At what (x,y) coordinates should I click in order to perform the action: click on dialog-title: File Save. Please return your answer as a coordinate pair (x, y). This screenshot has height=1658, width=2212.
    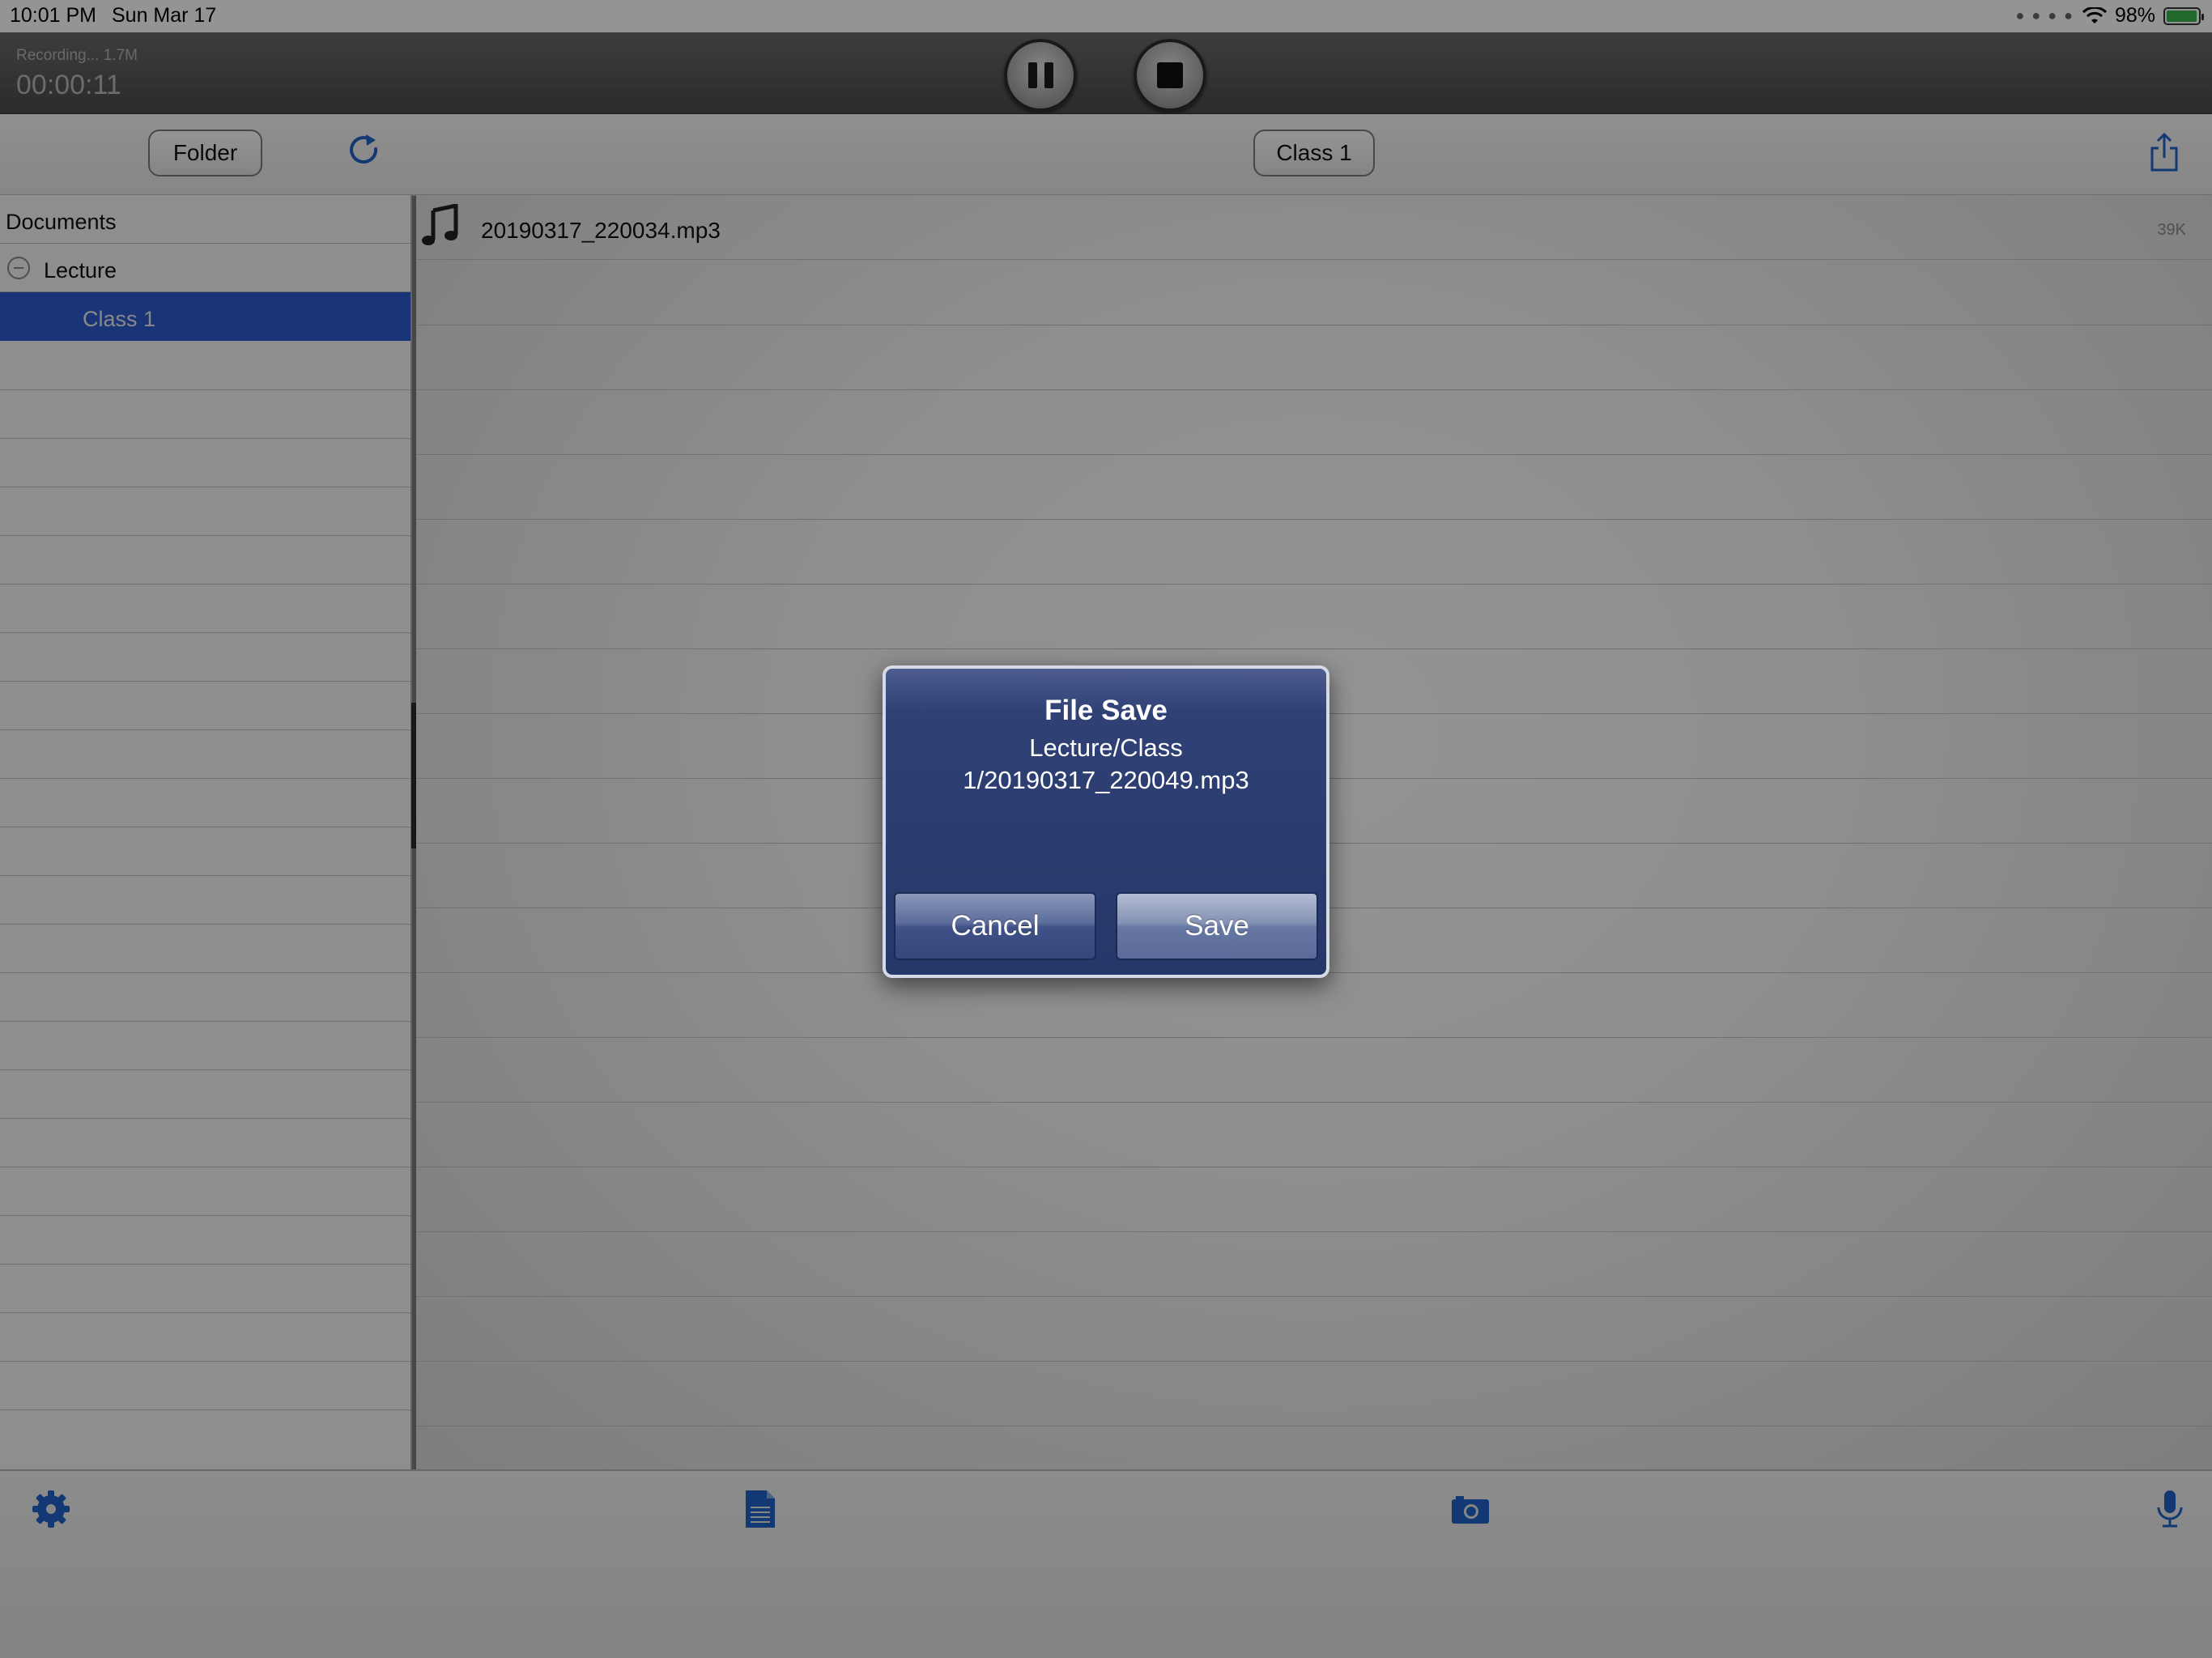
    Looking at the image, I should click on (1106, 710).